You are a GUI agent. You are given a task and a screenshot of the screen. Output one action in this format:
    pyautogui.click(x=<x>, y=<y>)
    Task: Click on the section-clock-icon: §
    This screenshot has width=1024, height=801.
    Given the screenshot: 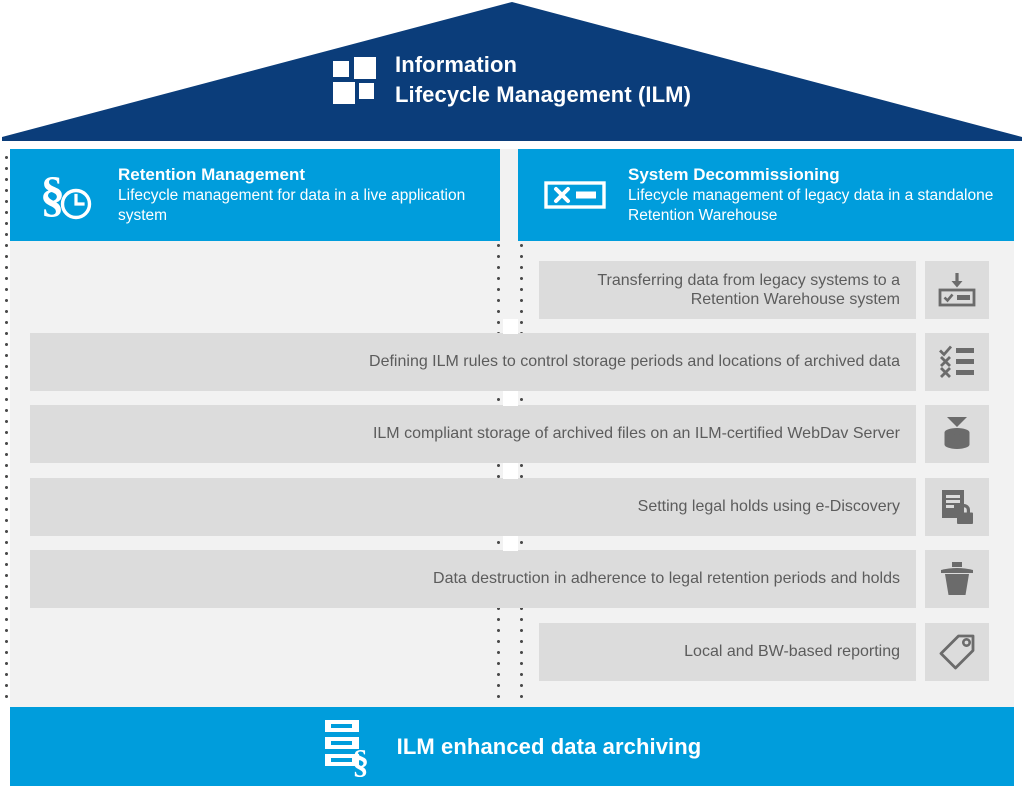 What is the action you would take?
    pyautogui.click(x=66, y=194)
    